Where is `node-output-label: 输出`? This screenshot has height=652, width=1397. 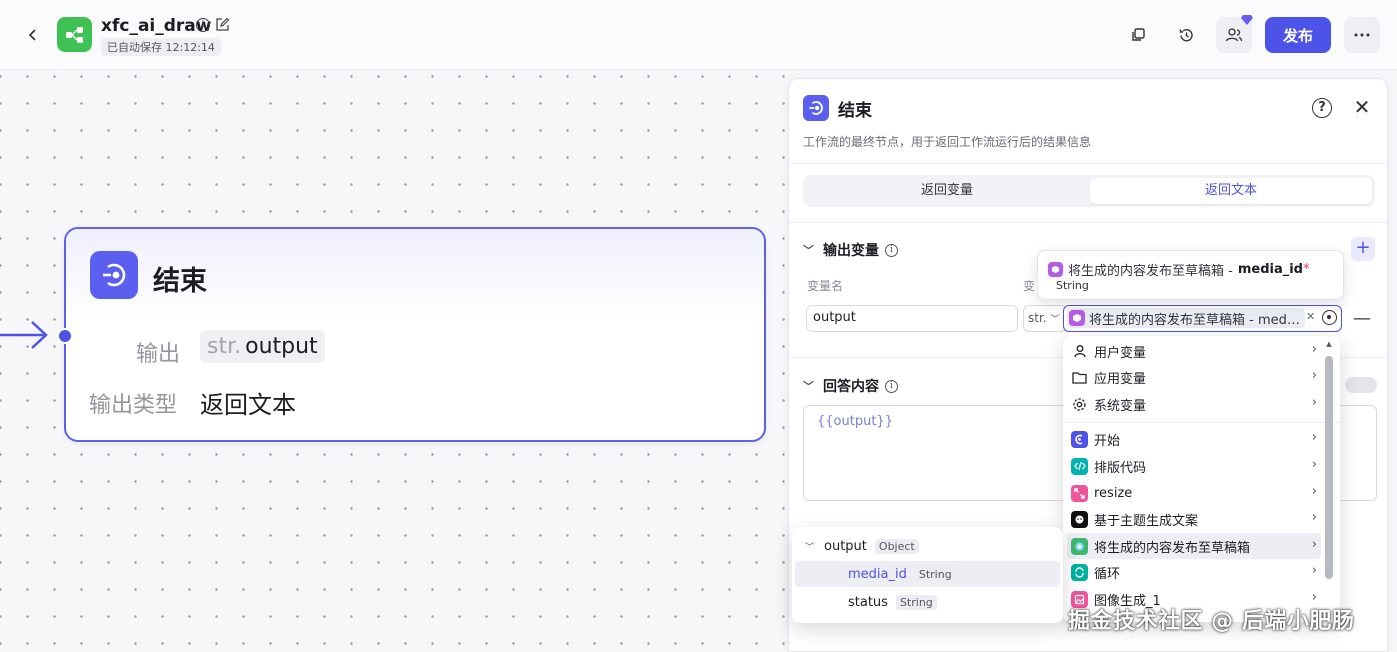 node-output-label: 输出 is located at coordinates (158, 354).